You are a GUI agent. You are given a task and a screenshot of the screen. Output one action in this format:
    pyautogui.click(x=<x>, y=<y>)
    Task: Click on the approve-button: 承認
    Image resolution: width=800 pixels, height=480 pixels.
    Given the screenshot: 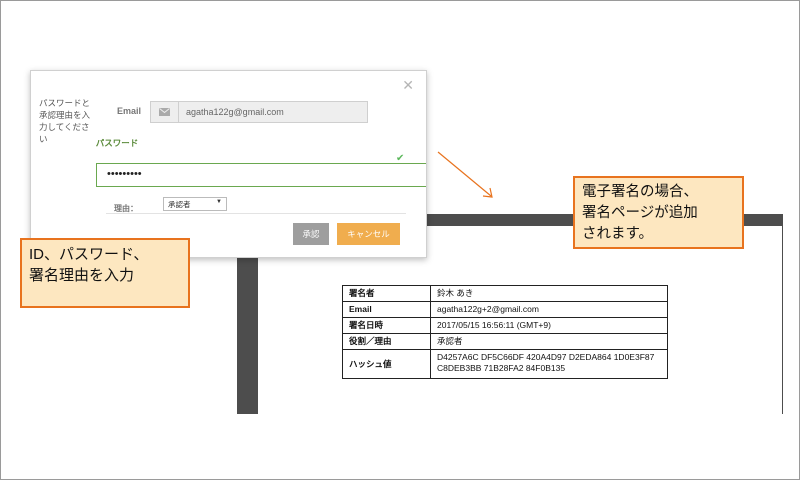 What is the action you would take?
    pyautogui.click(x=311, y=234)
    